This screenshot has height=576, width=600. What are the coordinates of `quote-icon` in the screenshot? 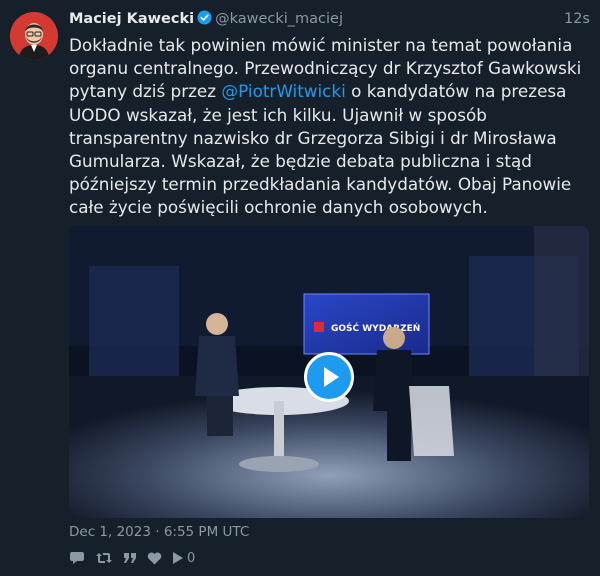 It's located at (130, 558).